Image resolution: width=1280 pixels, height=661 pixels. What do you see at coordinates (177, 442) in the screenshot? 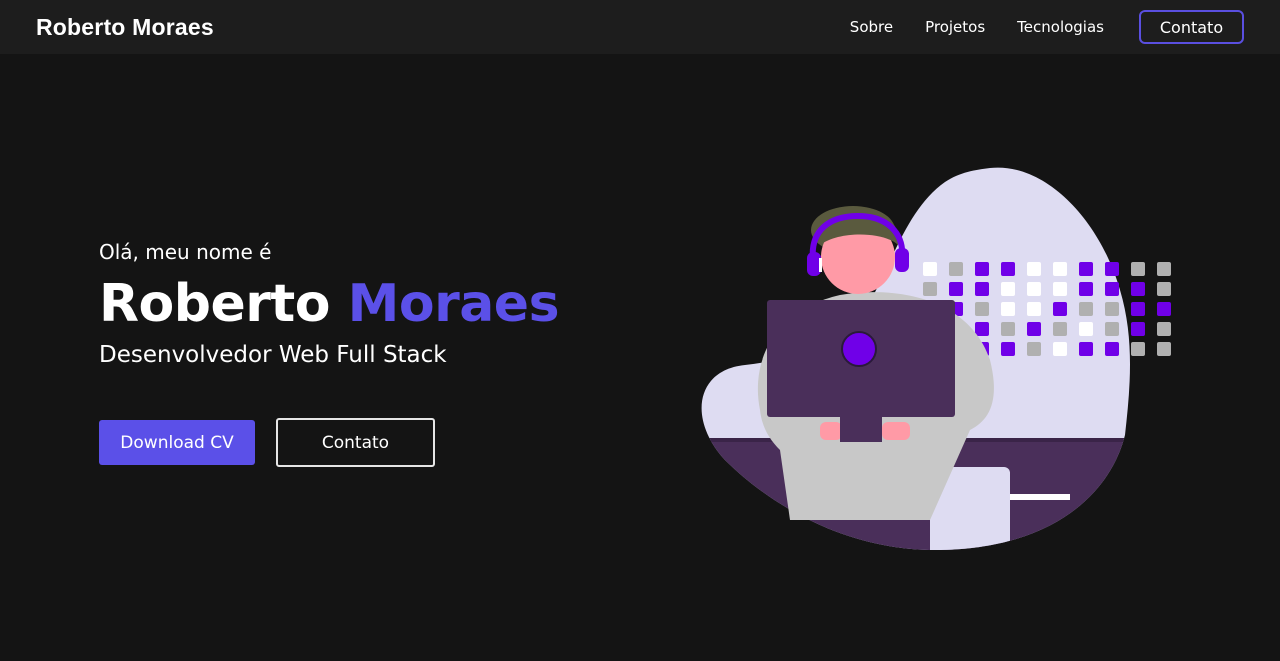
I see `download-cv-button: Download CV` at bounding box center [177, 442].